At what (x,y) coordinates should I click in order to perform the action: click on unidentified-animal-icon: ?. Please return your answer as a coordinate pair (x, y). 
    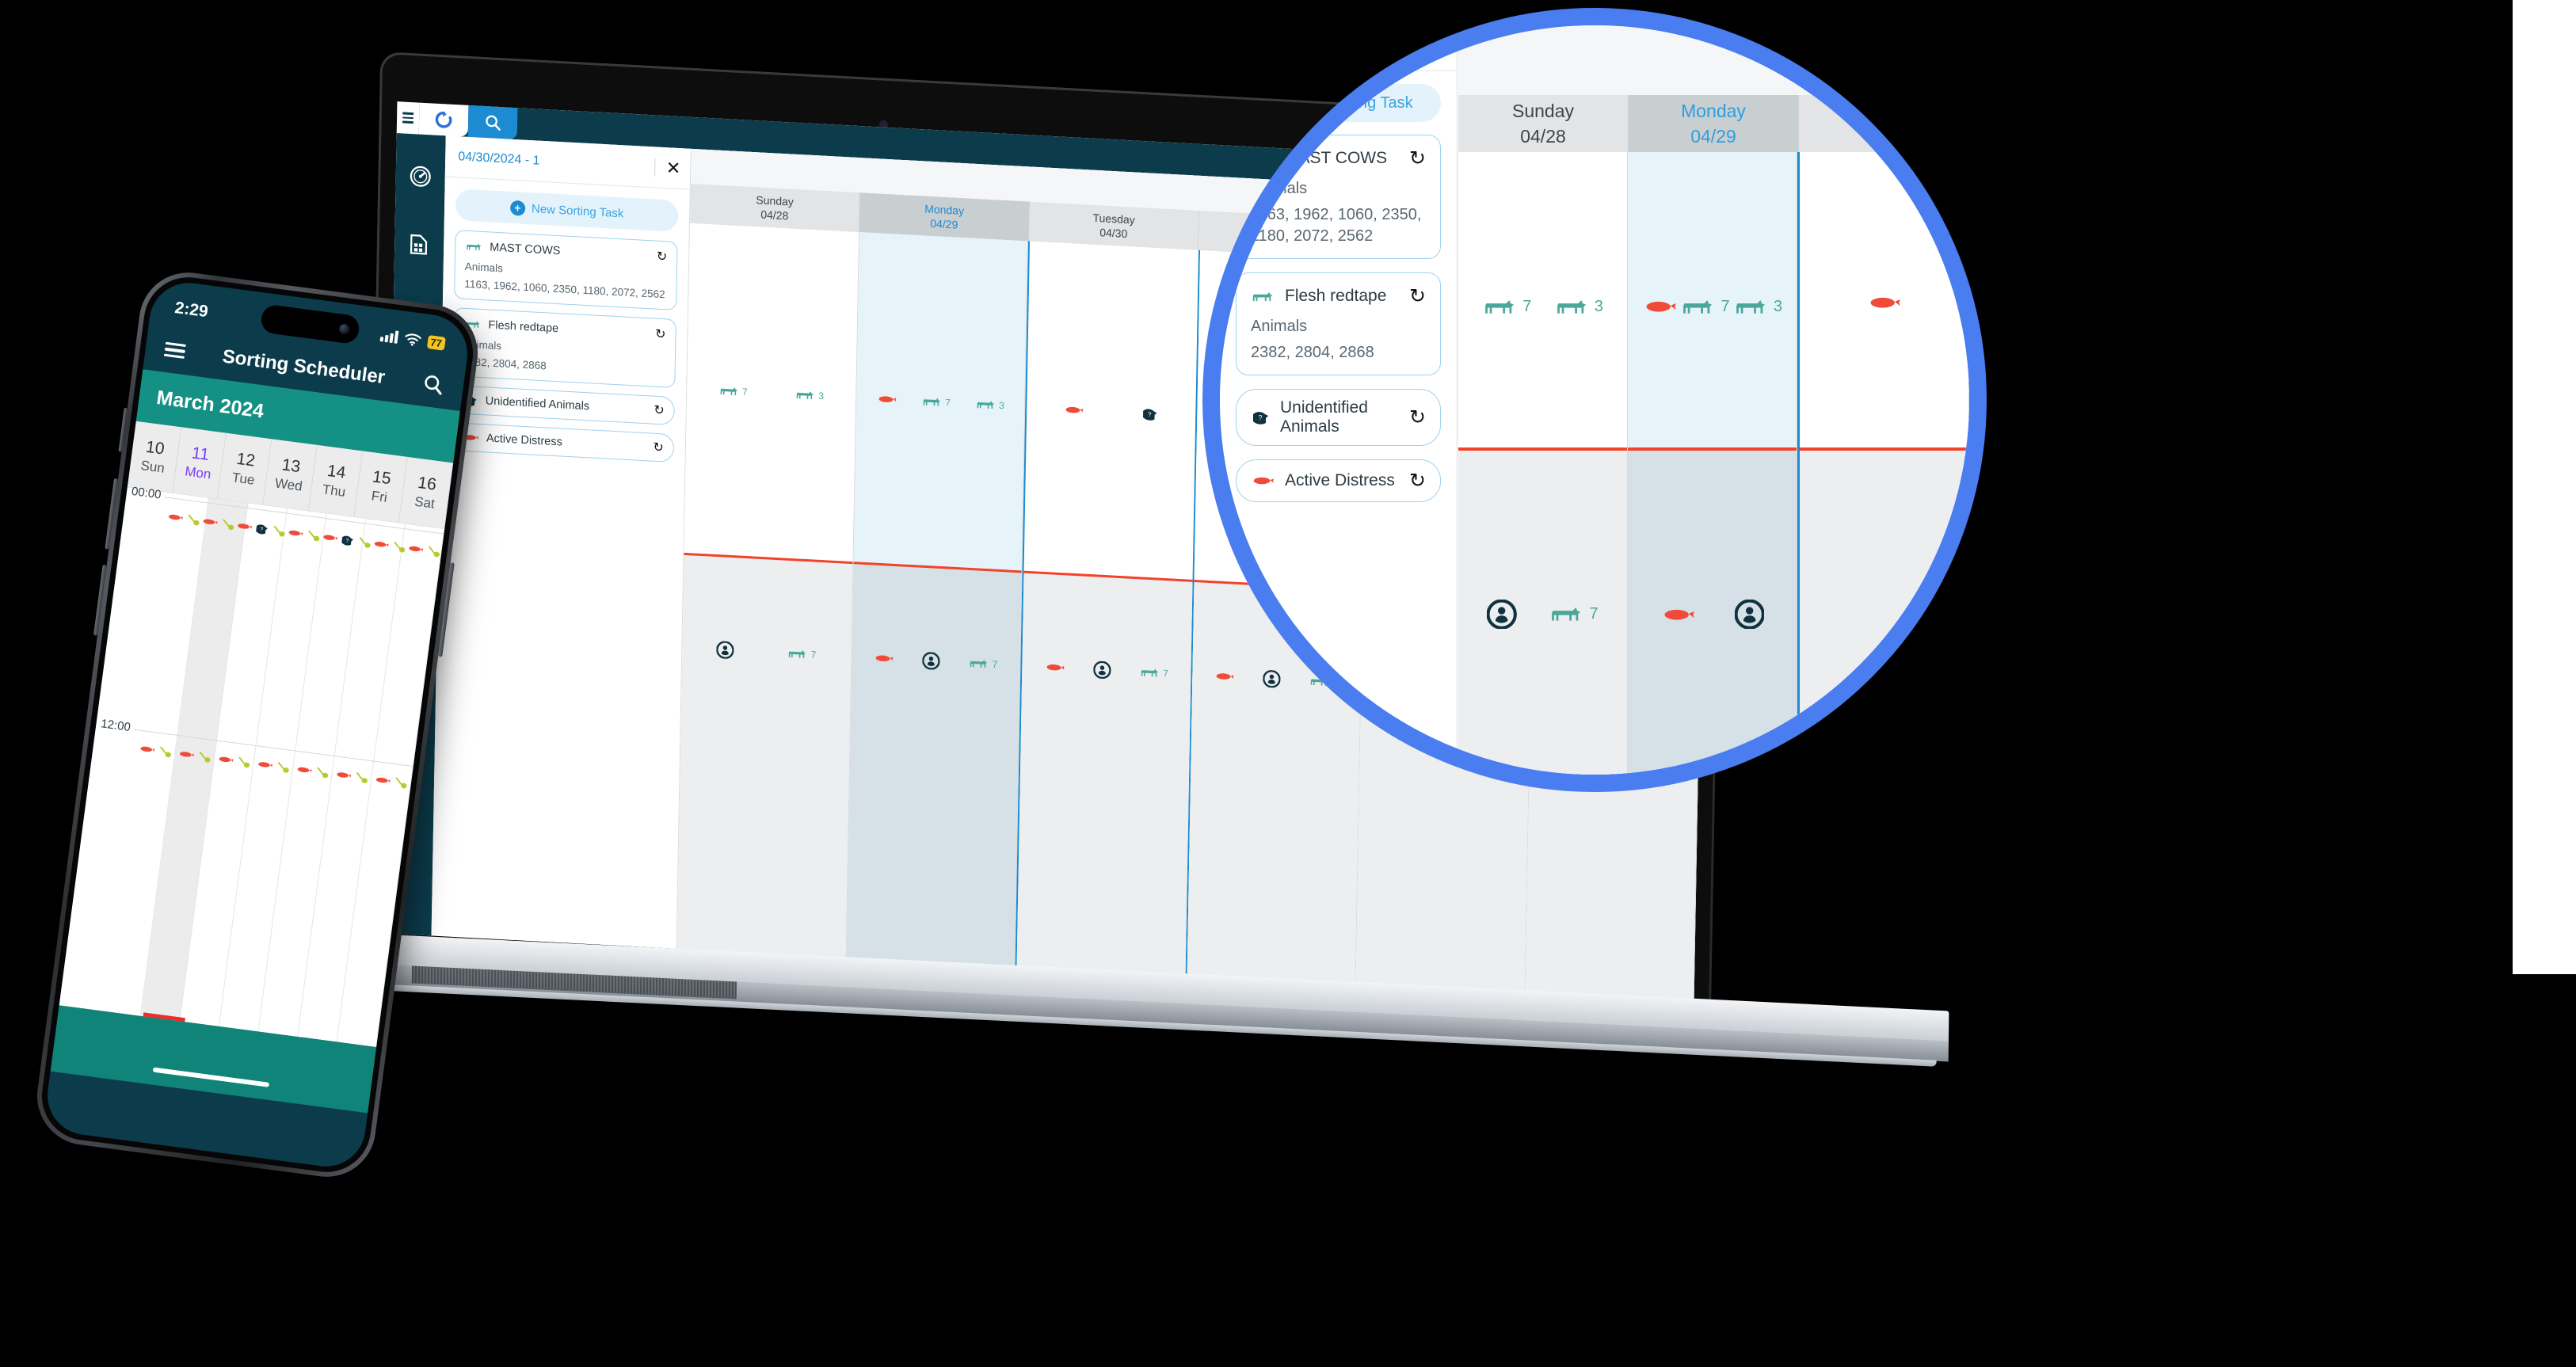
    Looking at the image, I should click on (348, 540).